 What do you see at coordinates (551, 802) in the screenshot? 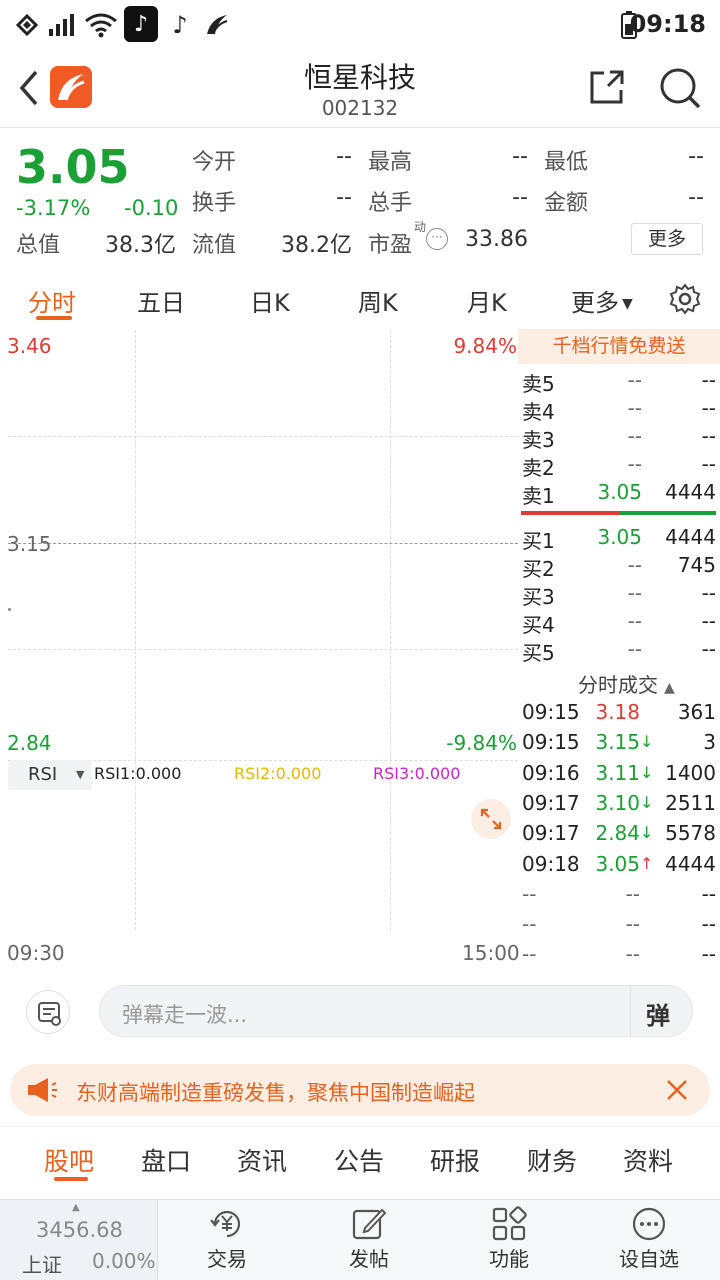
I see `tick-time: 09:17` at bounding box center [551, 802].